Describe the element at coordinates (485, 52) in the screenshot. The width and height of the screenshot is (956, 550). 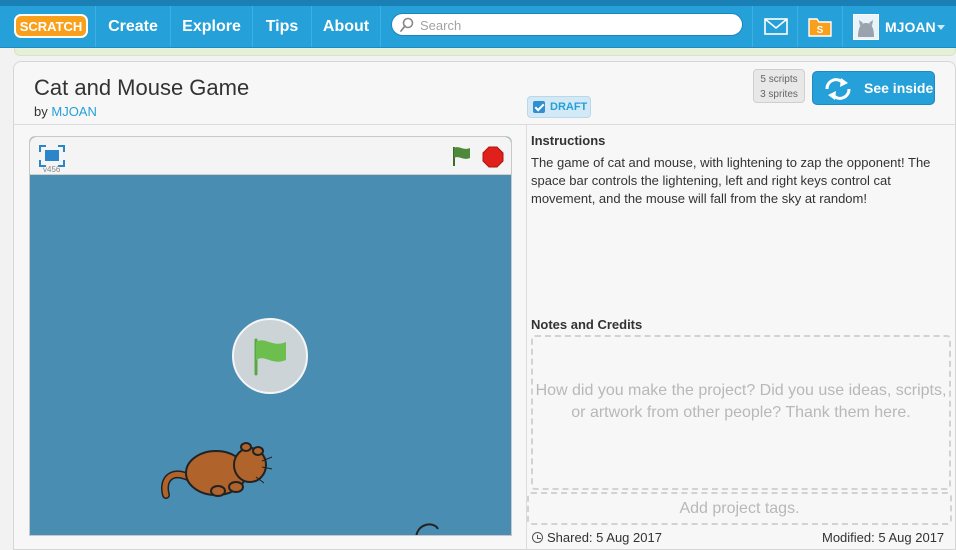
I see `alert-strip` at that location.